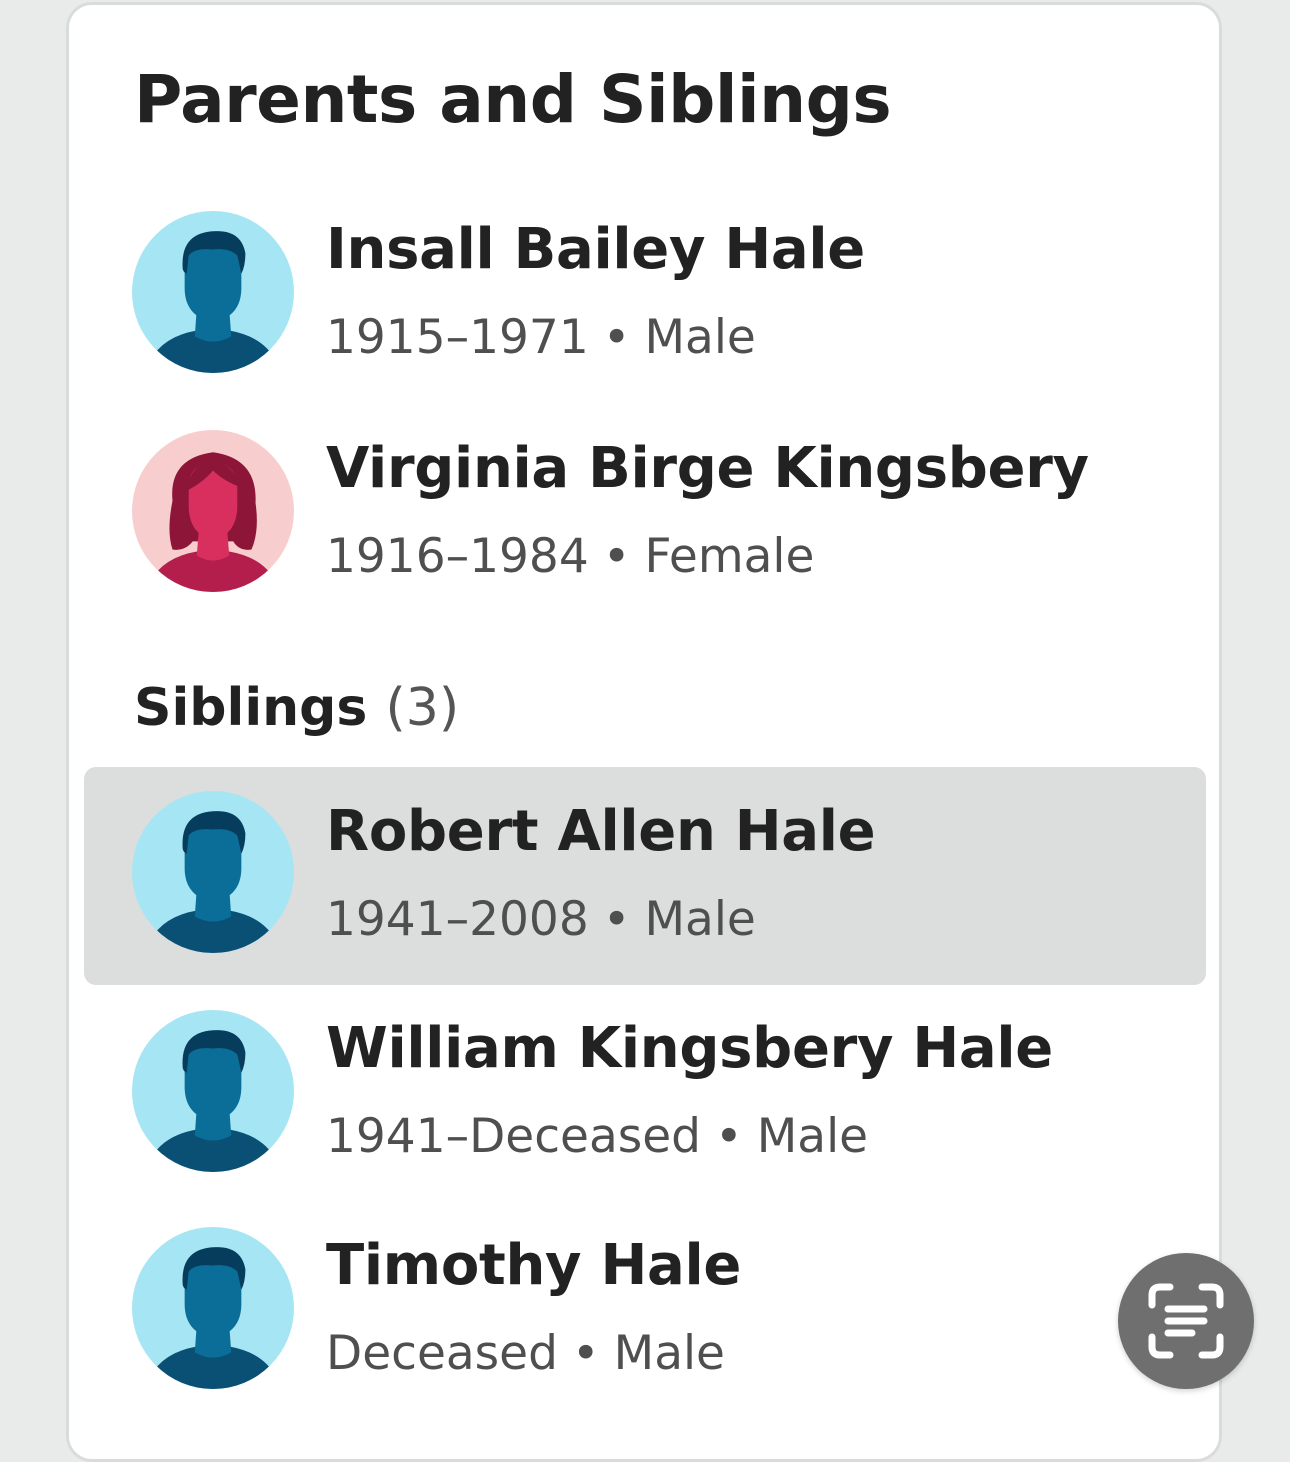 This screenshot has width=1290, height=1462. I want to click on person-name: Insall Bailey Hale, so click(595, 250).